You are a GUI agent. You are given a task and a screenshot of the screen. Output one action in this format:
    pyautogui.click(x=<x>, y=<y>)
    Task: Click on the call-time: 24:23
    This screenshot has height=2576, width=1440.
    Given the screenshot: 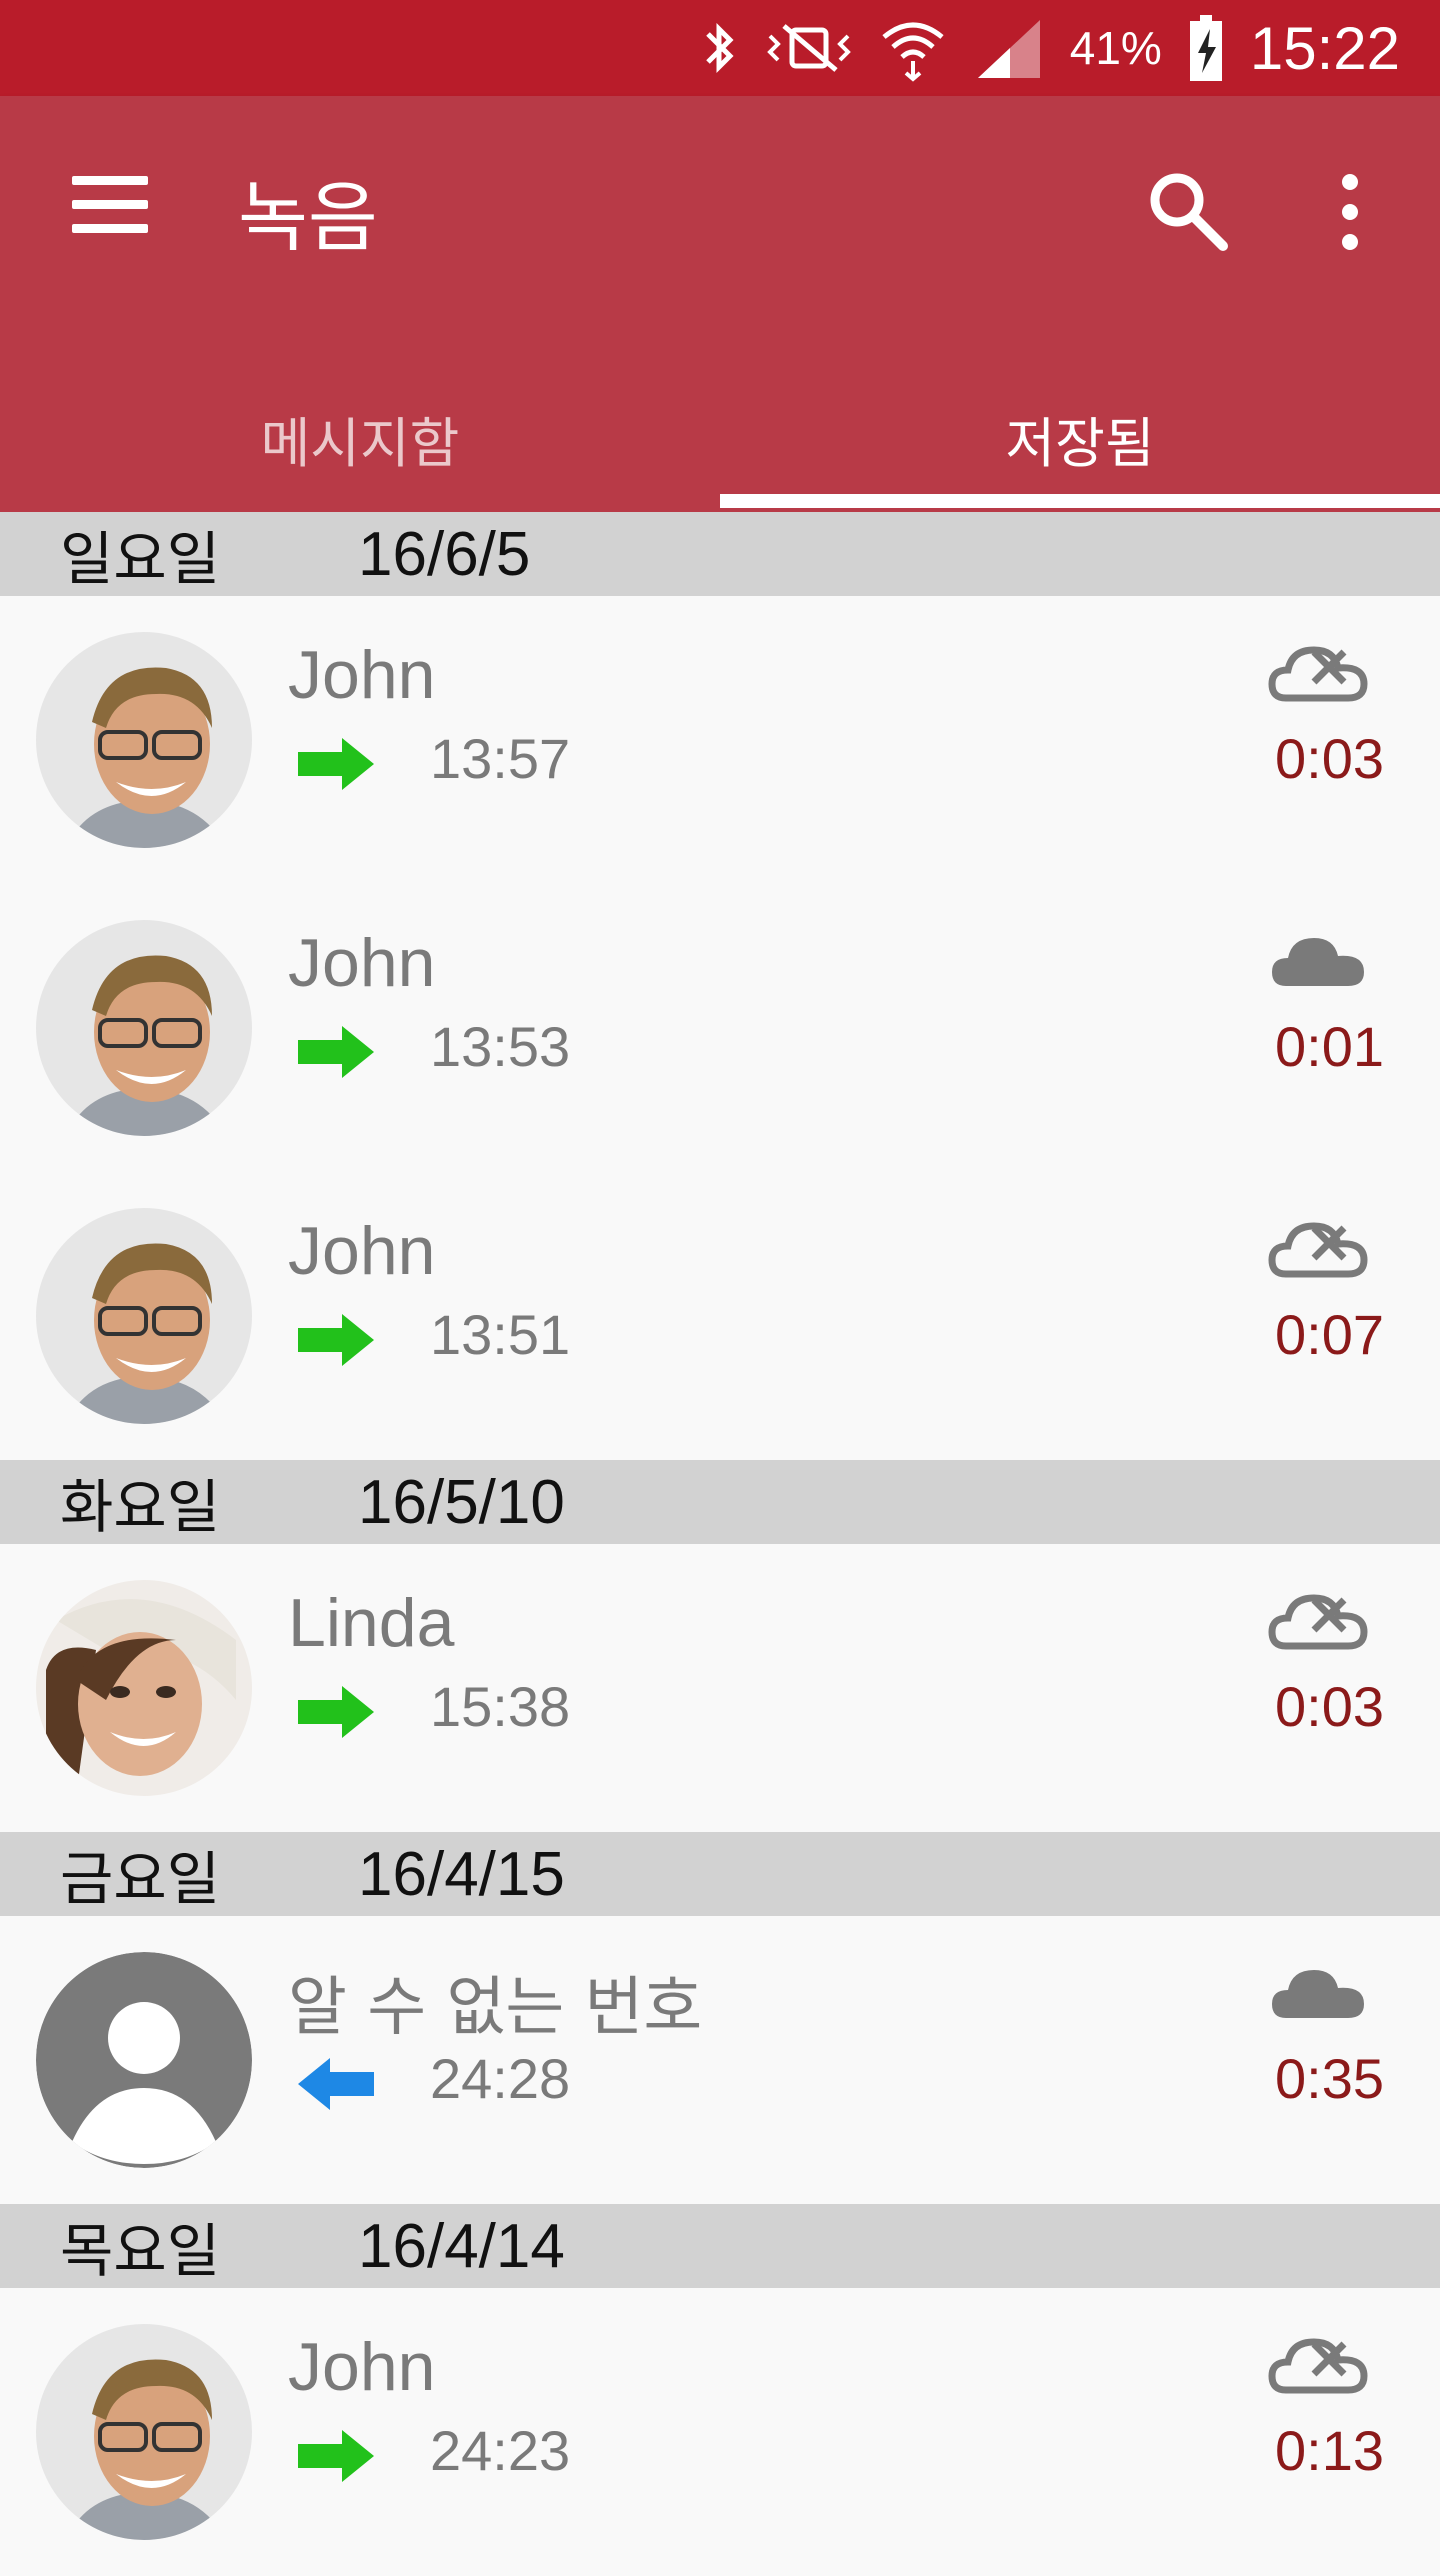 What is the action you would take?
    pyautogui.click(x=500, y=2450)
    